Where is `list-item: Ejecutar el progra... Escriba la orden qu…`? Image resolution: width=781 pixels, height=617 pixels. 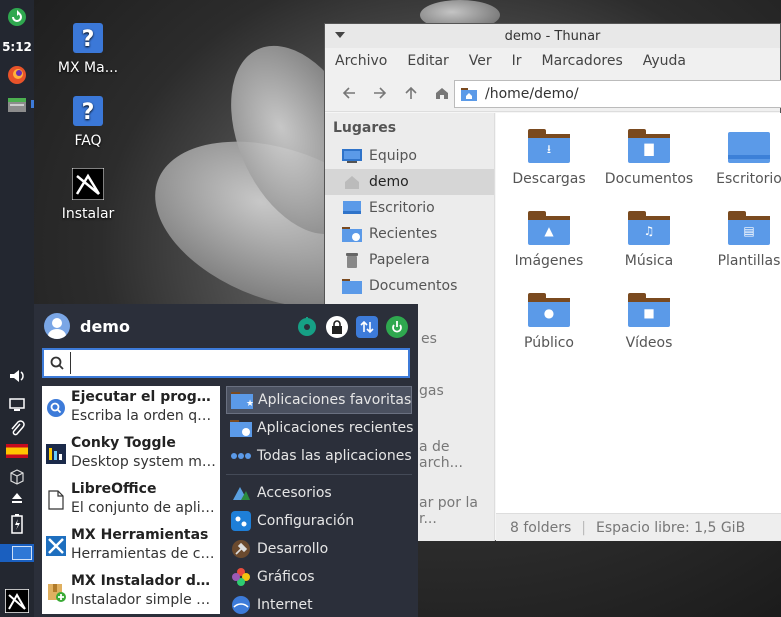
list-item: Ejecutar el progra... Escriba la orden qu… is located at coordinates (131, 409).